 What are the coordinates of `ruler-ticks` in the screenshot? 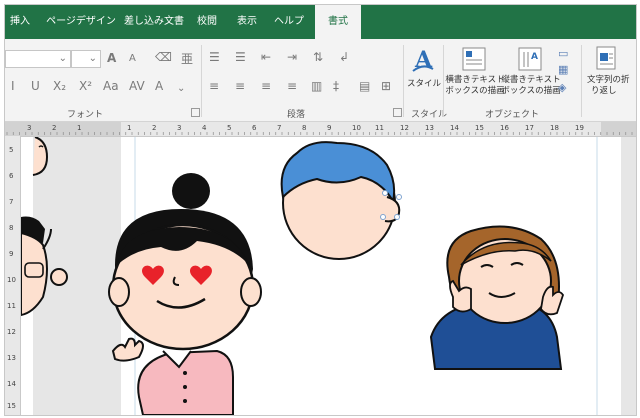 It's located at (320, 129).